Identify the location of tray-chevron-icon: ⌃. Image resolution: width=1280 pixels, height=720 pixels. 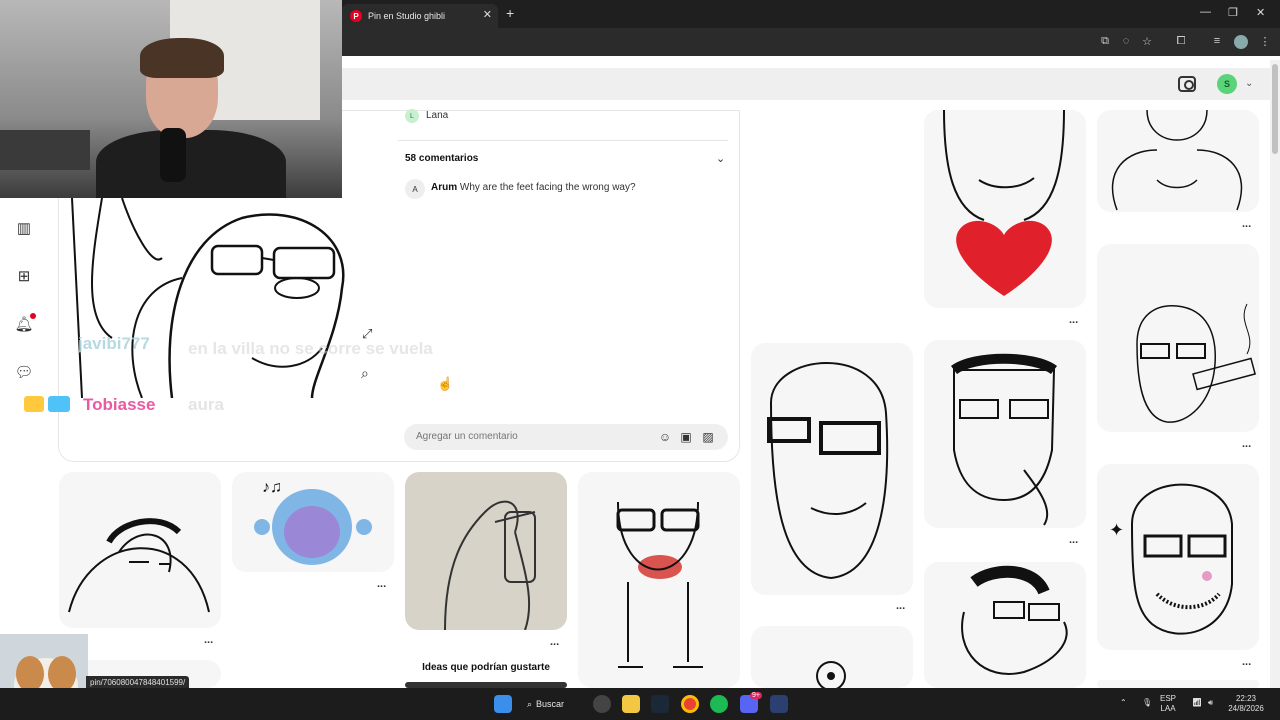
(1123, 703).